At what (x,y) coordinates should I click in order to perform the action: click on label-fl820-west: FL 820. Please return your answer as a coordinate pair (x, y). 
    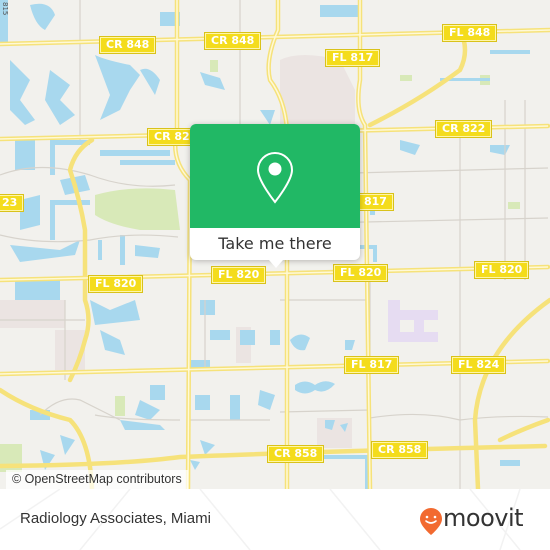
    Looking at the image, I should click on (116, 284).